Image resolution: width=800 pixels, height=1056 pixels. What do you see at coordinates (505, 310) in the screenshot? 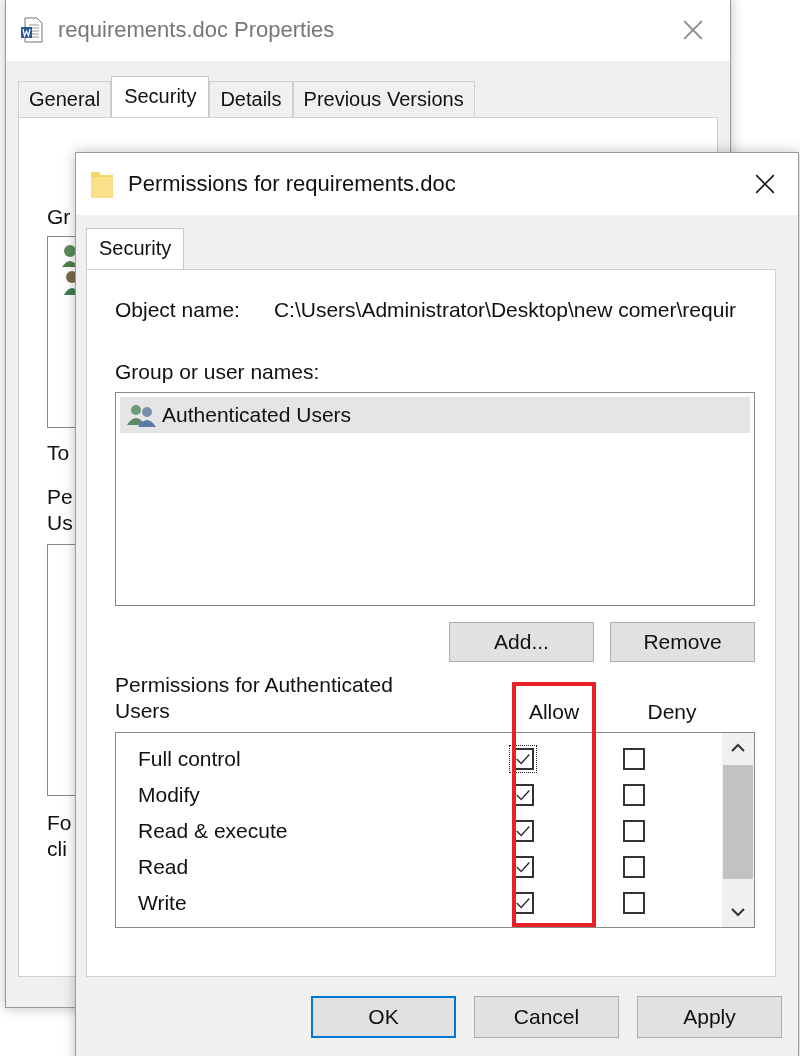
I see `object-path: C:\Users\Administrator\Desktop\new comer\requir` at bounding box center [505, 310].